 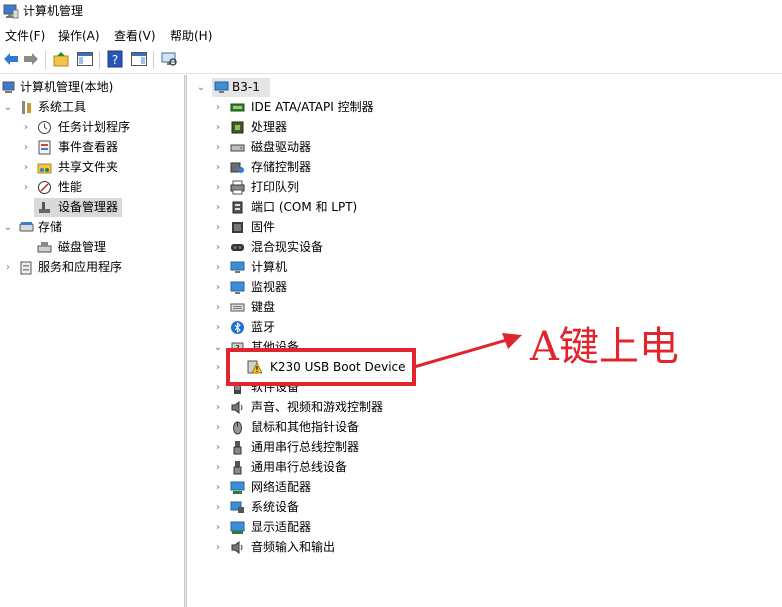 What do you see at coordinates (237, 107) in the screenshot?
I see `ide-controller-icon` at bounding box center [237, 107].